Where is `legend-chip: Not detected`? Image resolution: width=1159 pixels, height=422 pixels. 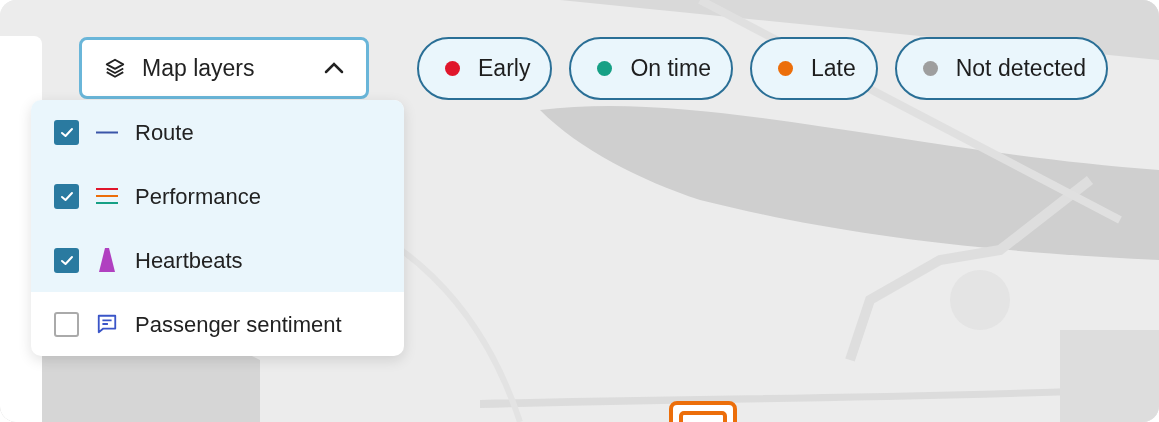
legend-chip: Not detected is located at coordinates (1001, 68).